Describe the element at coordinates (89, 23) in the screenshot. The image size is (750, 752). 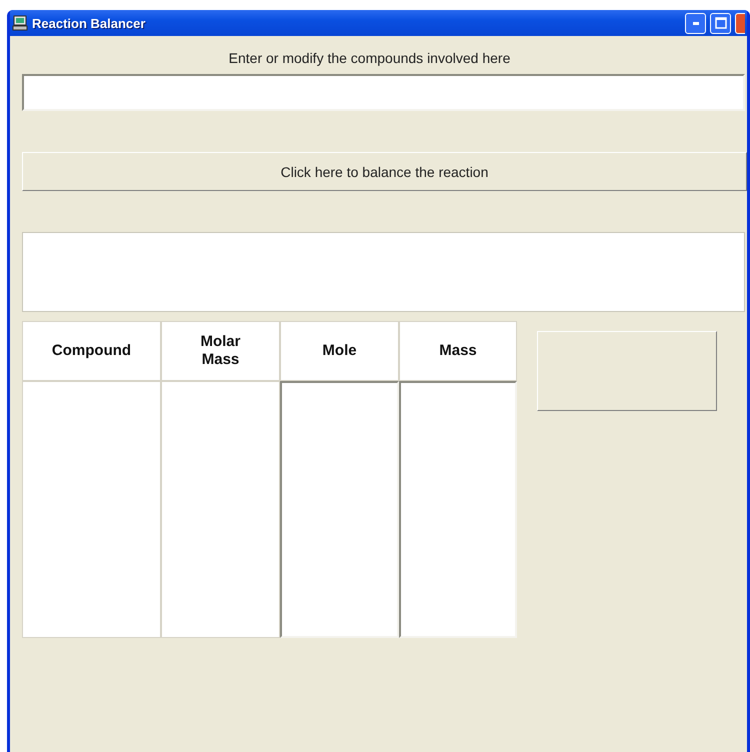
I see `window-title: Reaction Balancer` at that location.